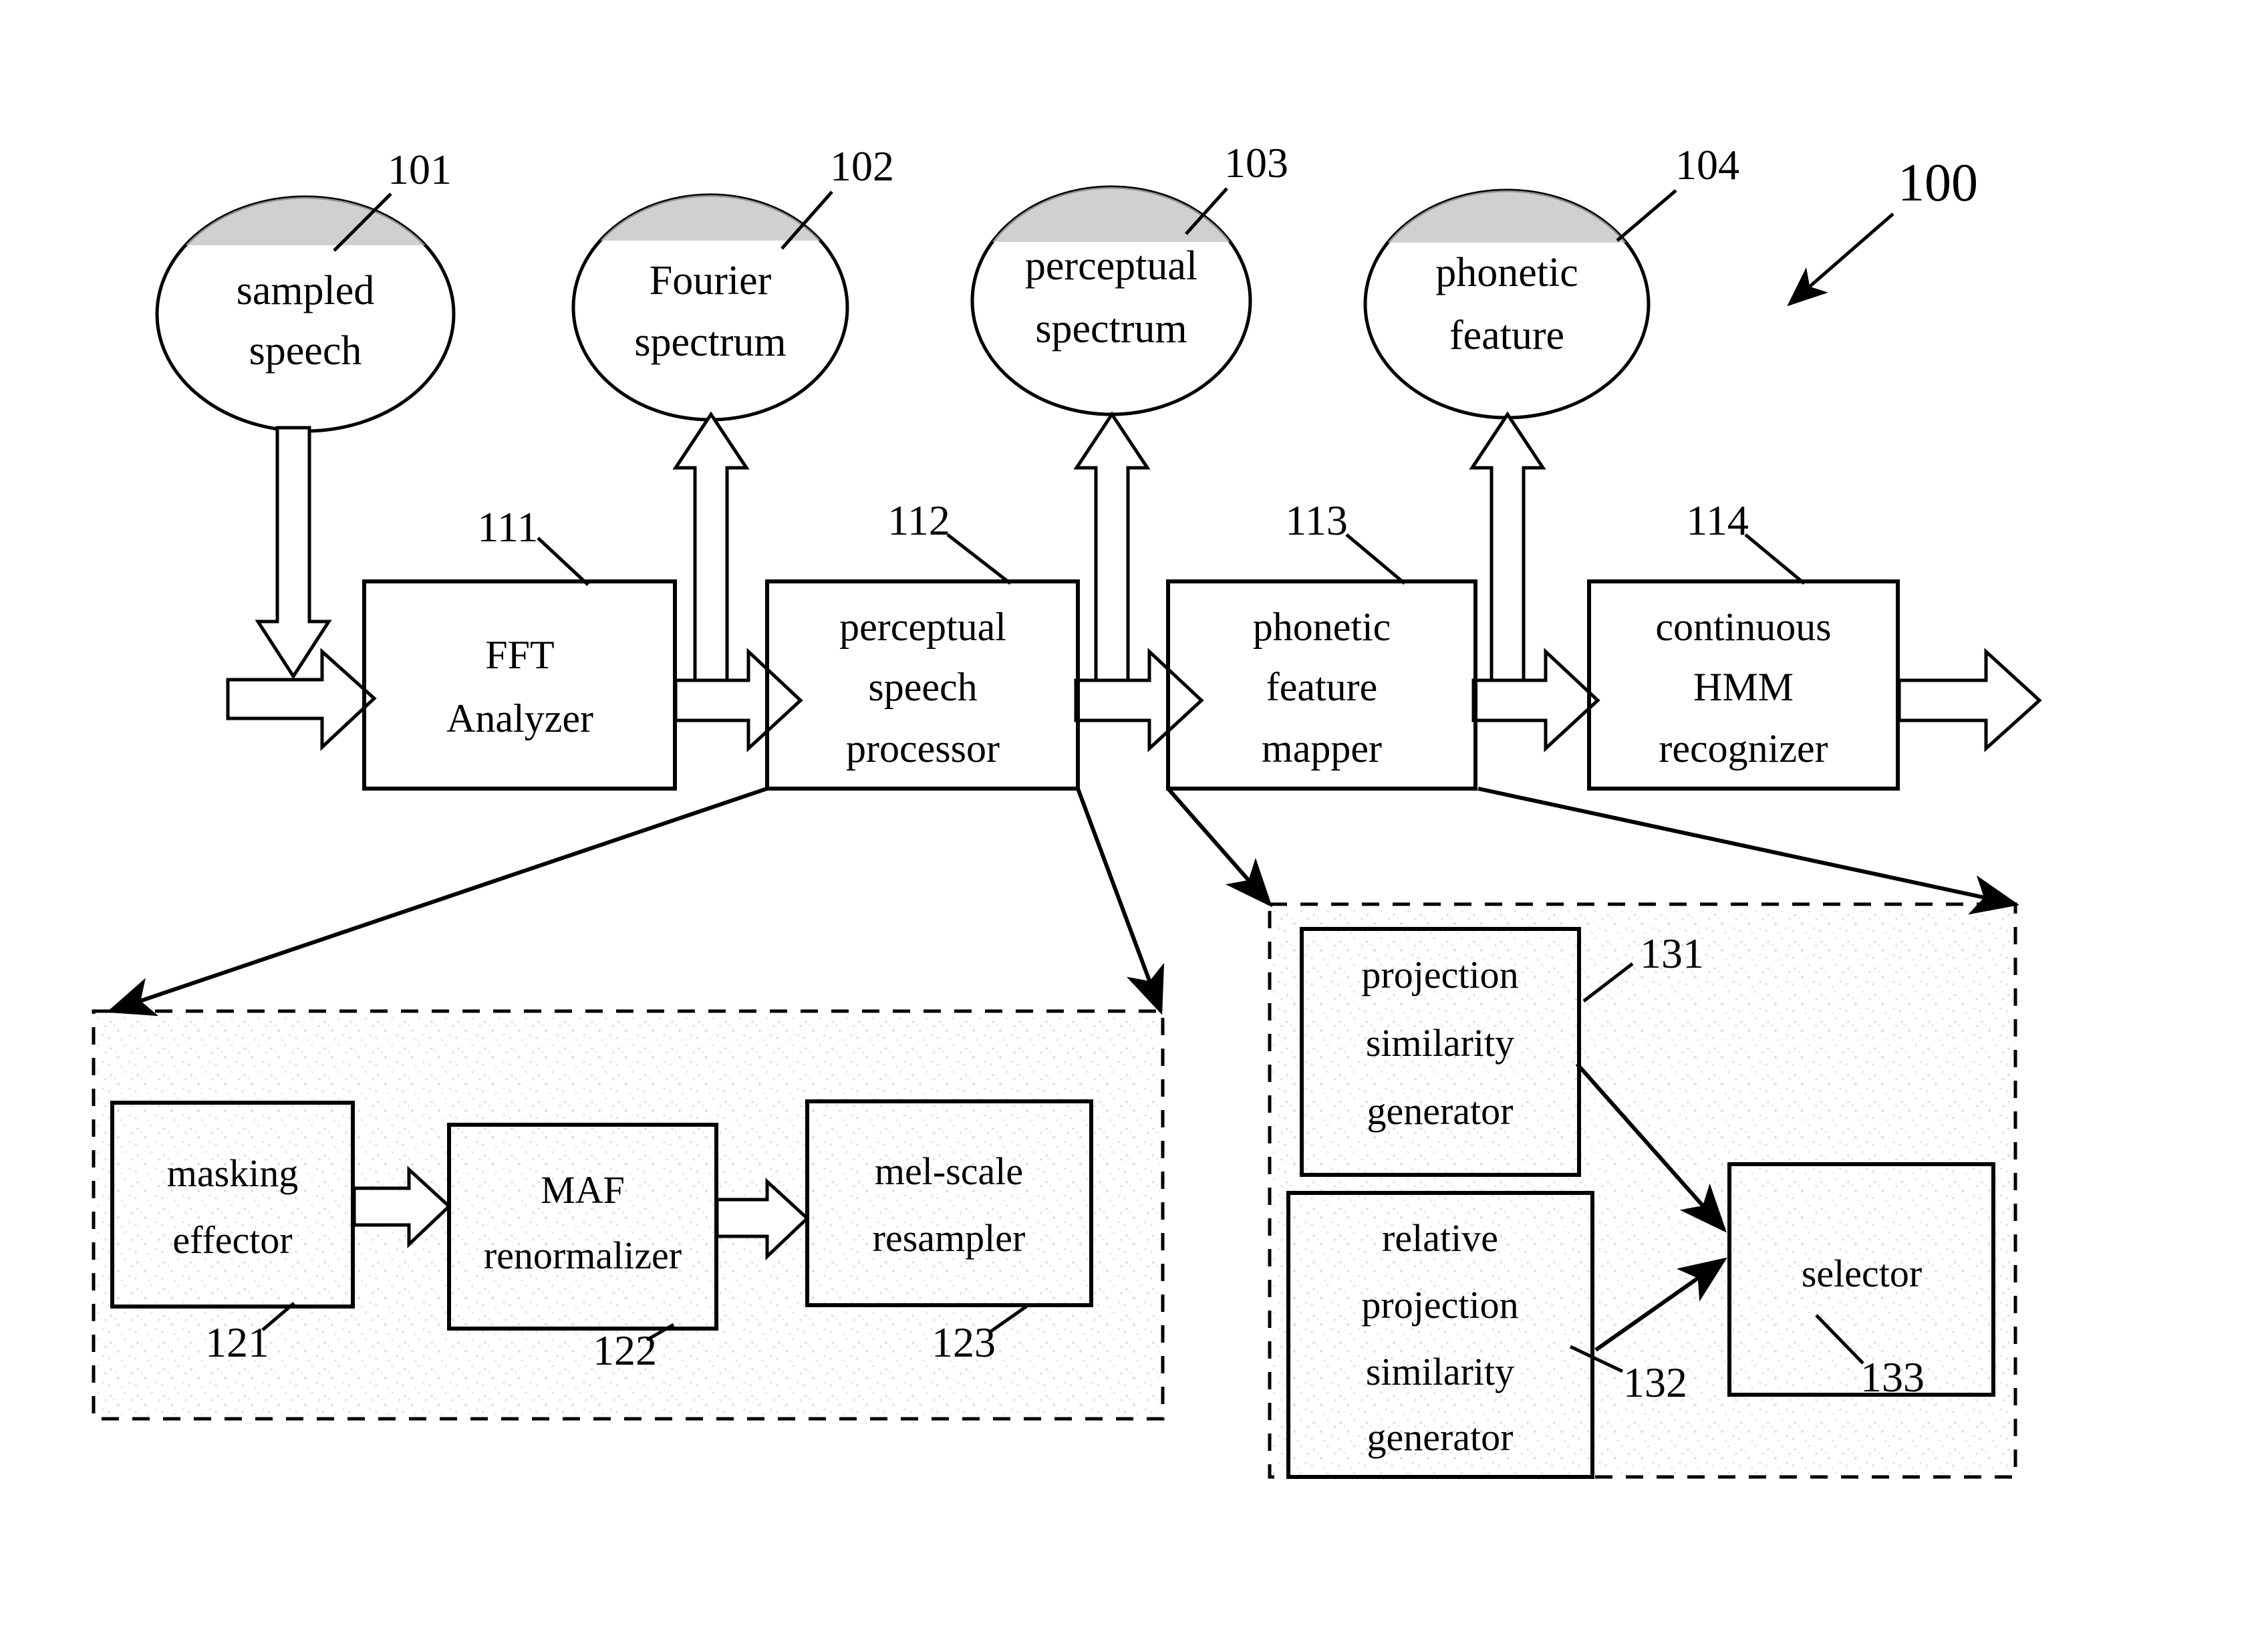 Image resolution: width=2268 pixels, height=1640 pixels. I want to click on ref-113-label: 113, so click(1316, 520).